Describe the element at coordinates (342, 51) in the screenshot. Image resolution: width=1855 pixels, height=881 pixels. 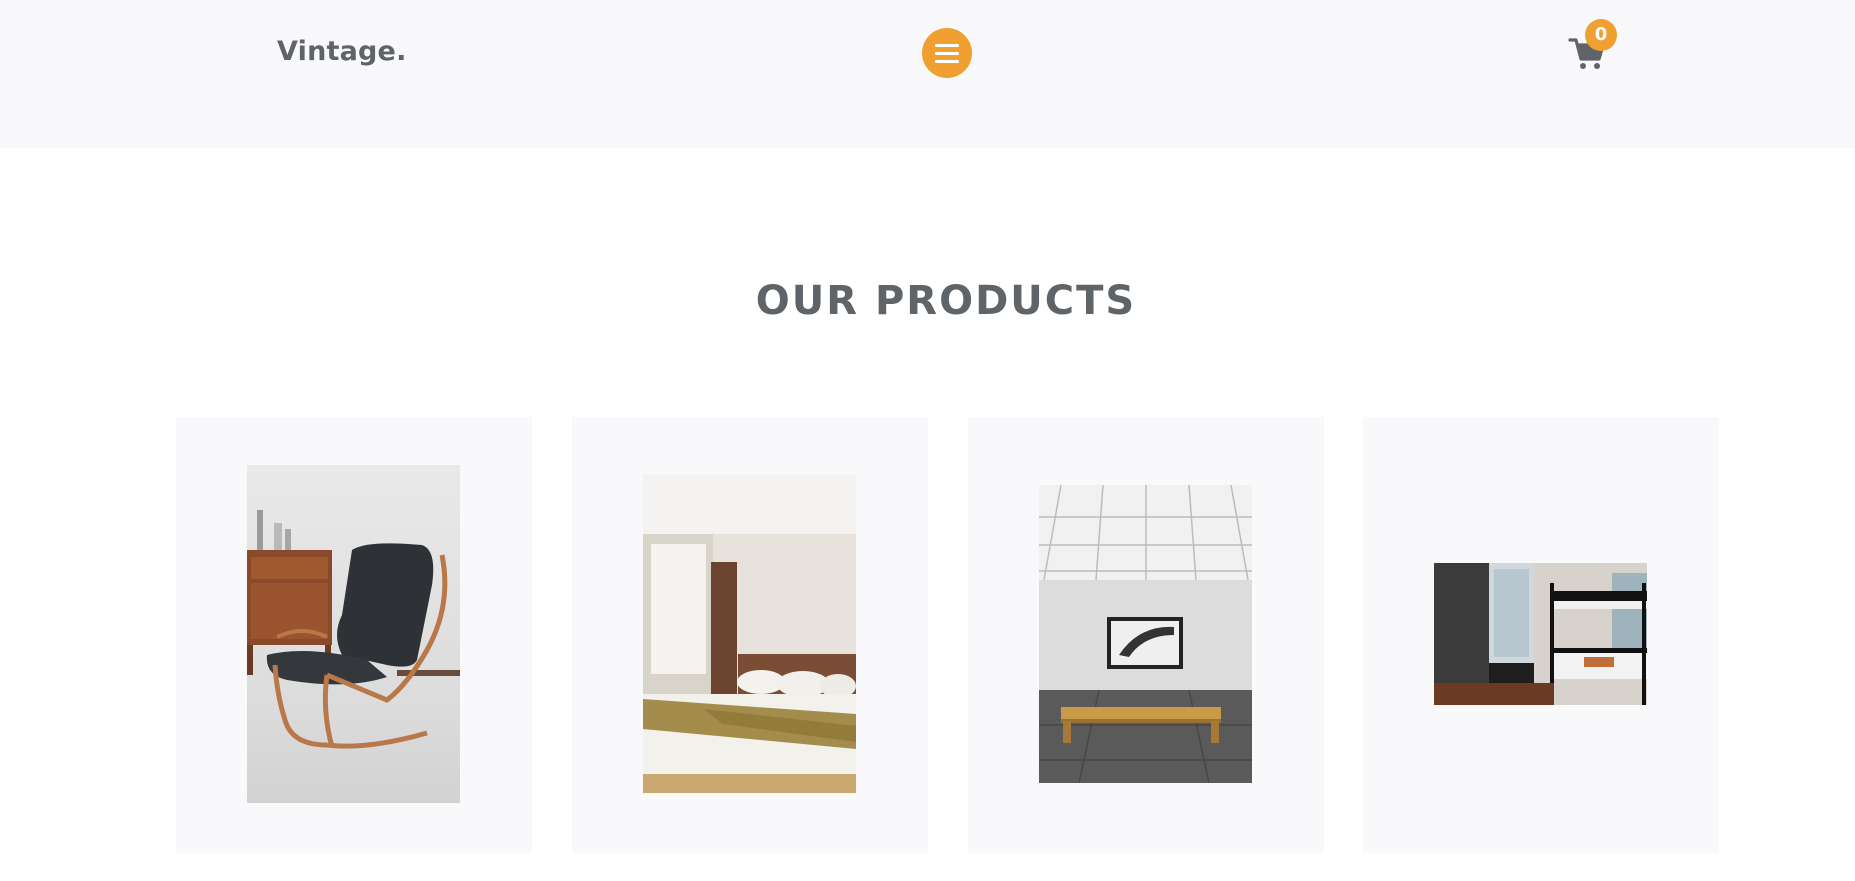
I see `site-logo: Vintage.` at that location.